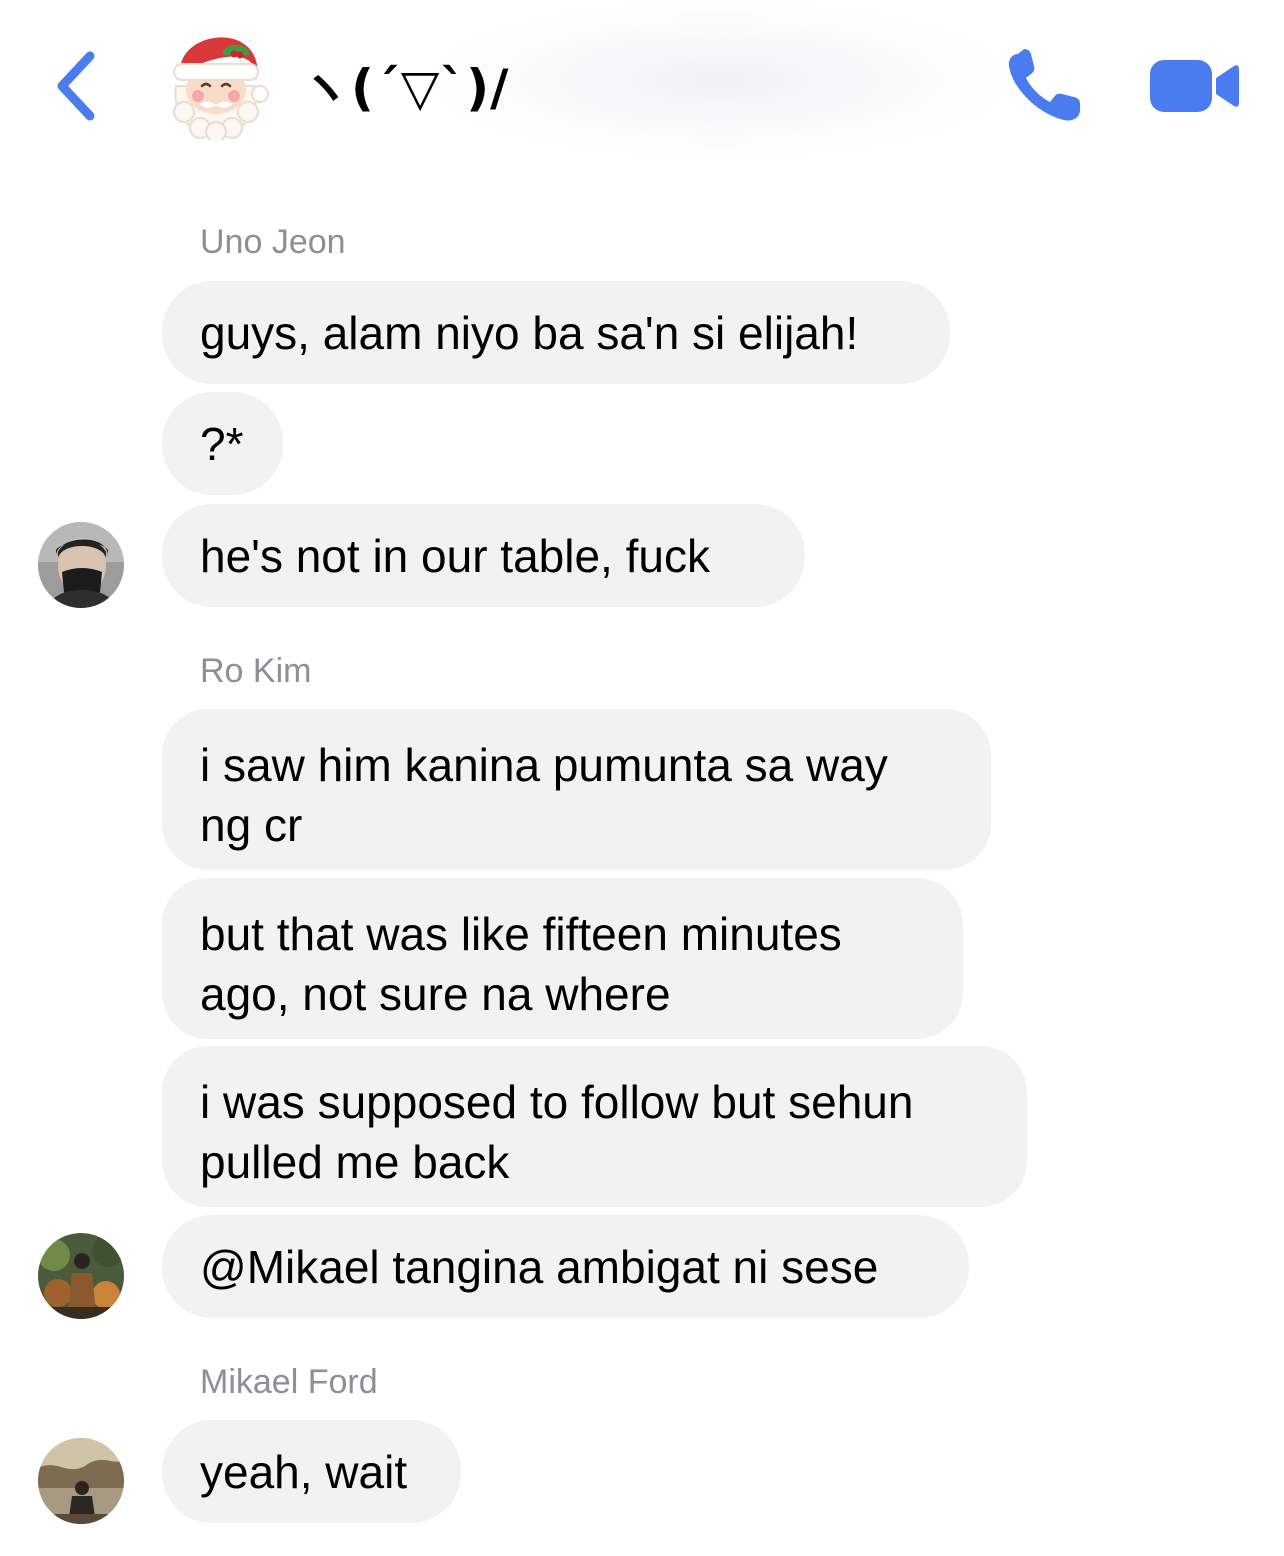 Image resolution: width=1284 pixels, height=1556 pixels. Describe the element at coordinates (251, 825) in the screenshot. I see `message-line: ng cr` at that location.